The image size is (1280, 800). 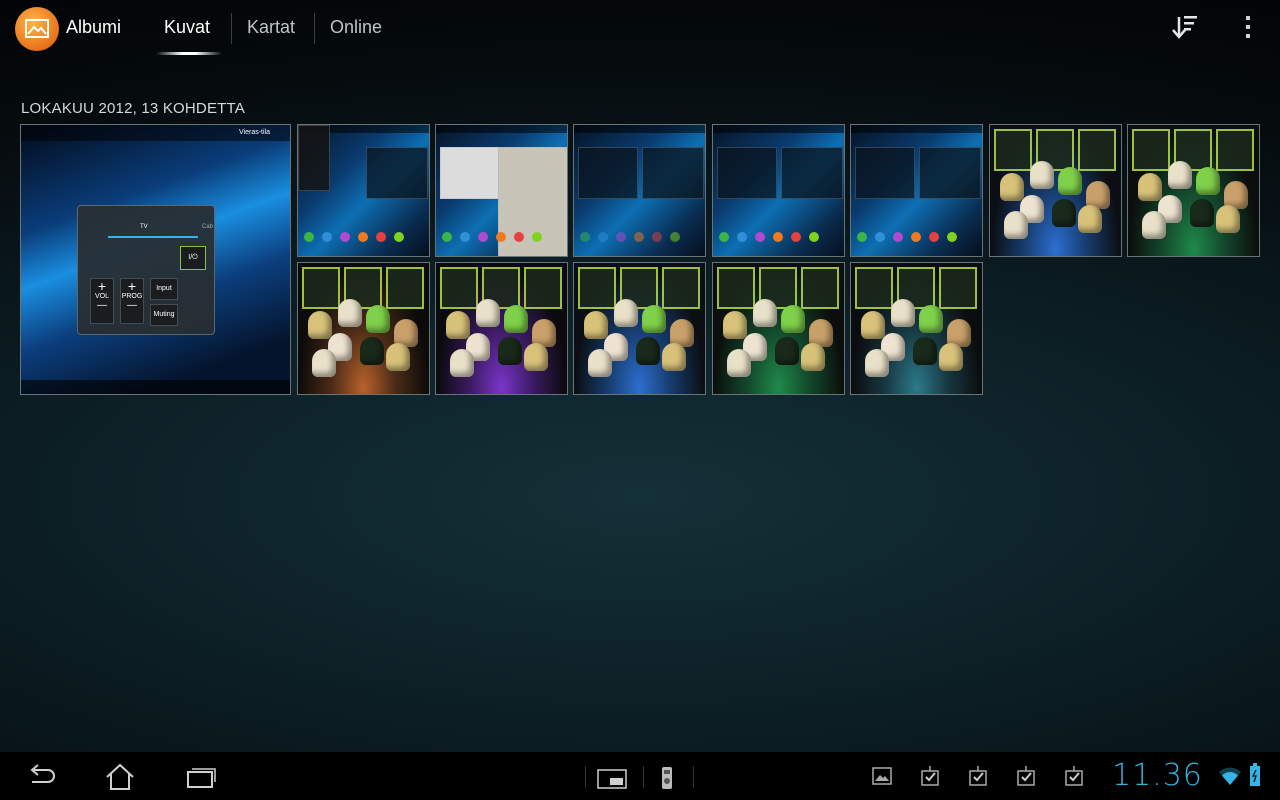 What do you see at coordinates (133, 108) in the screenshot?
I see `section-header: LOKAKUU 2012, 13 KOHDETTA` at bounding box center [133, 108].